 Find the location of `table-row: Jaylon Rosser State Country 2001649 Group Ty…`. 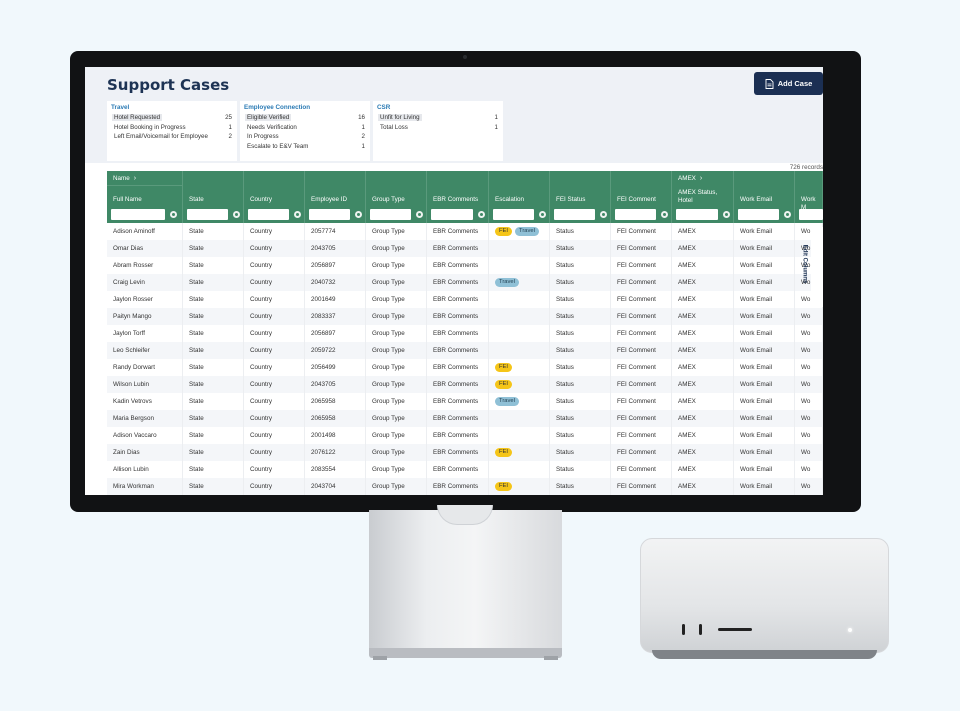

table-row: Jaylon Rosser State Country 2001649 Group Ty… is located at coordinates (465, 299).